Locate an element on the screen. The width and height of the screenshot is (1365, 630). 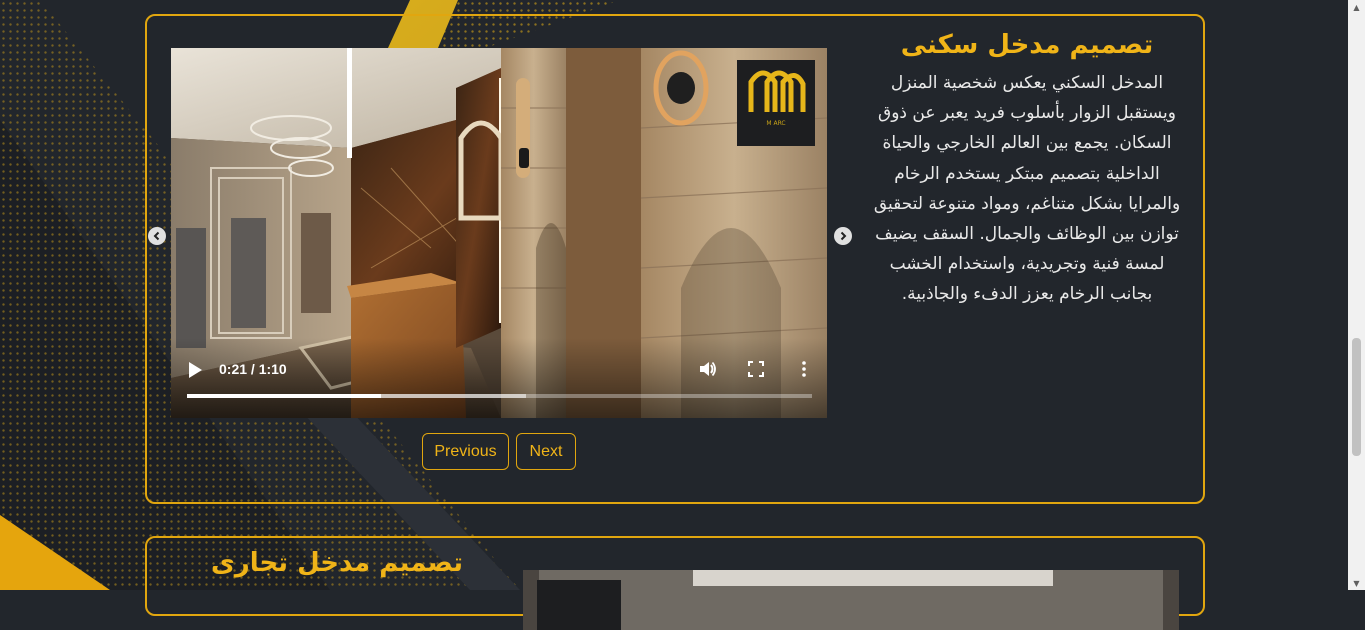
scrollbar-thumb is located at coordinates (1356, 397).